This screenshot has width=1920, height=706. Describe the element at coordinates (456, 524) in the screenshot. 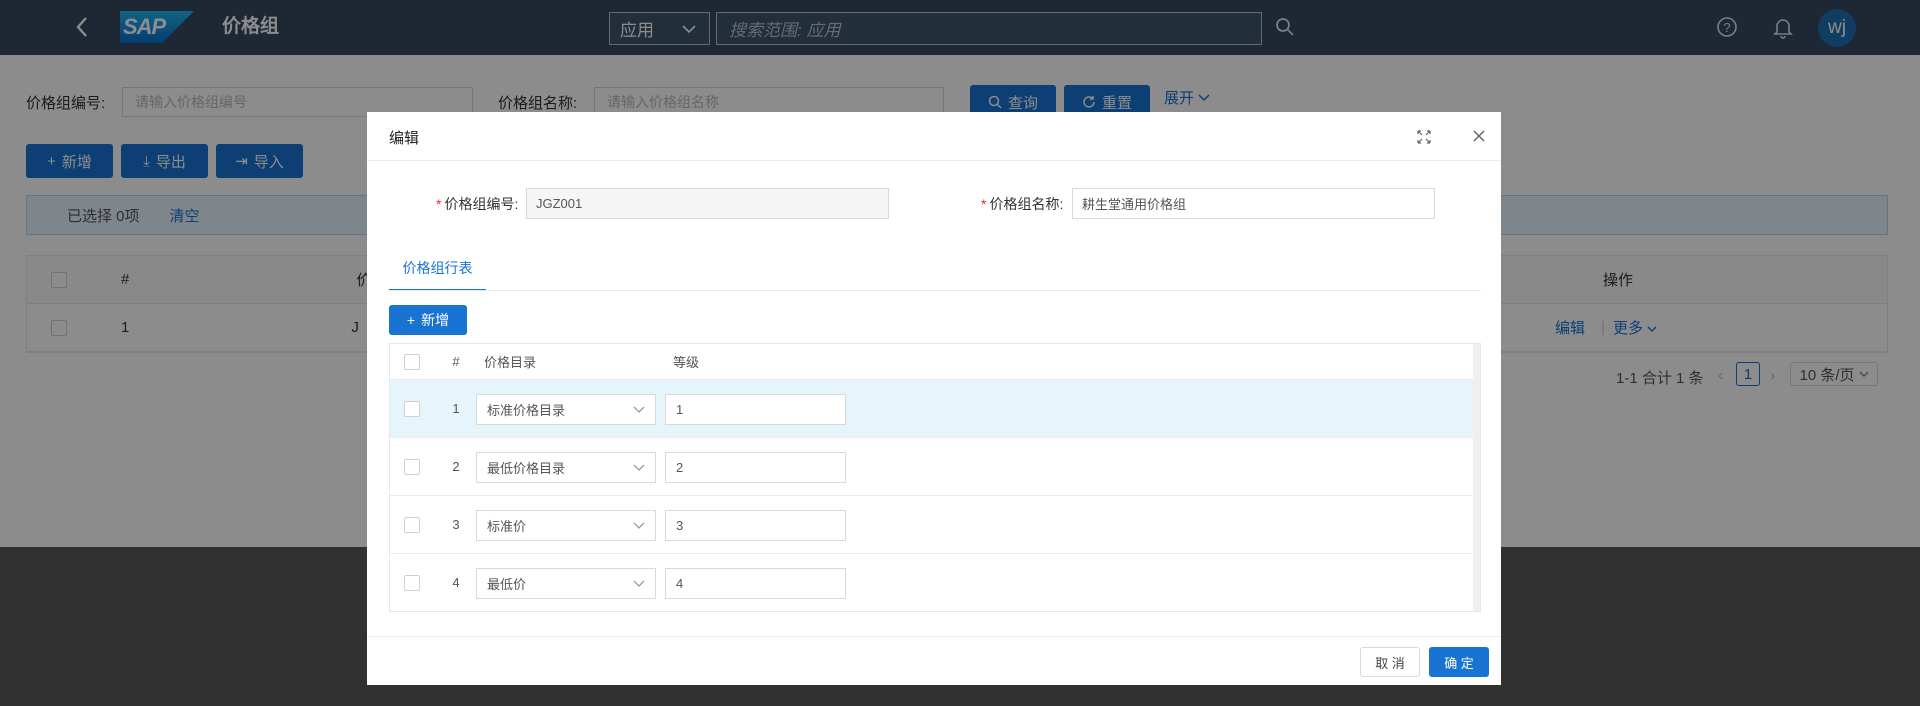

I see `row-index: 3` at that location.